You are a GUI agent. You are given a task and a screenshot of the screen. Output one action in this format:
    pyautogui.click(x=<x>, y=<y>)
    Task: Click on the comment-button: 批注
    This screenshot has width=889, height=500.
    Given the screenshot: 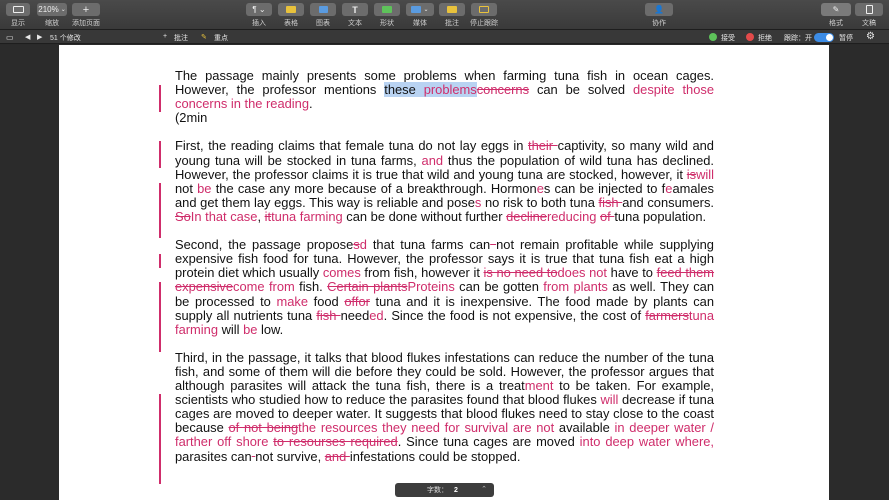 What is the action you would take?
    pyautogui.click(x=452, y=15)
    